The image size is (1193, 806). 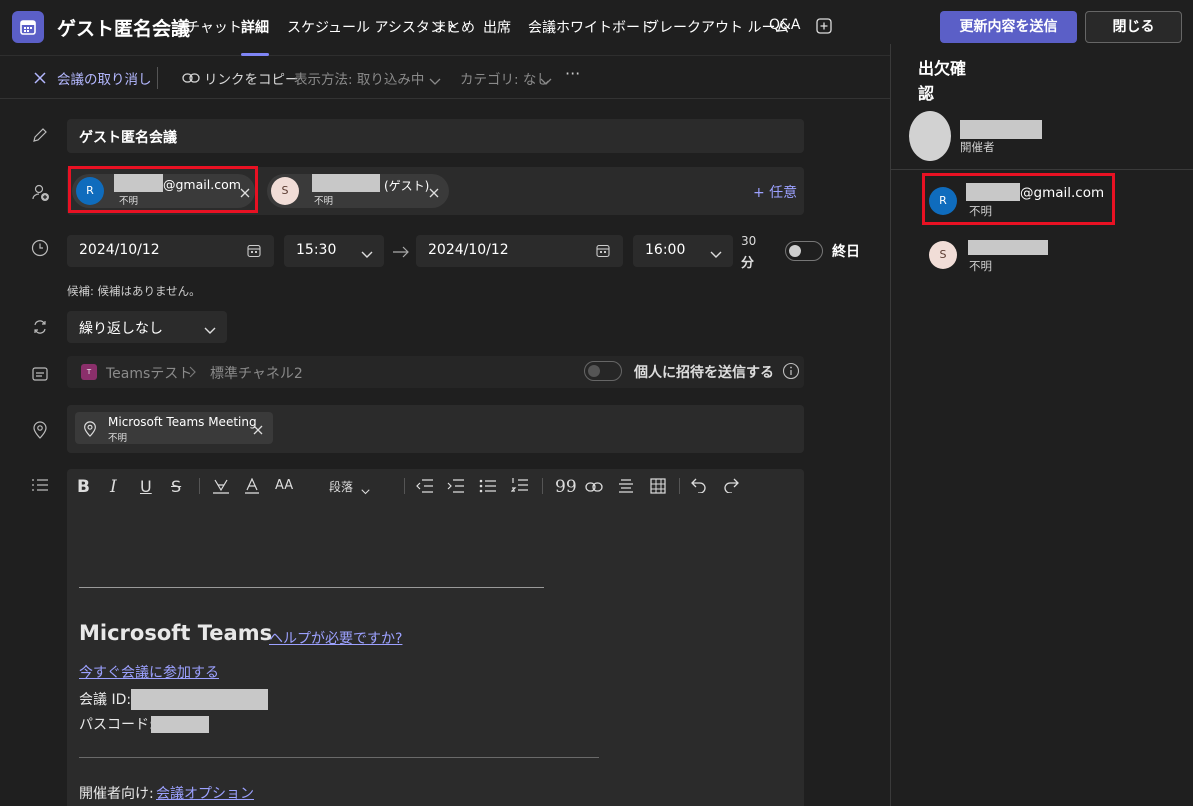 I want to click on location-name: Microsoft Teams Meeting, so click(x=182, y=422).